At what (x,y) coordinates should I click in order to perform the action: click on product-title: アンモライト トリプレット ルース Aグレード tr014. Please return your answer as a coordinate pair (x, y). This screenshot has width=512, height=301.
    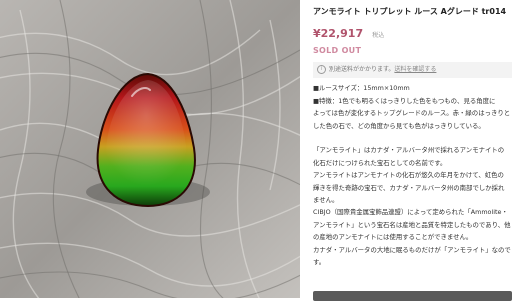
    Looking at the image, I should click on (410, 11).